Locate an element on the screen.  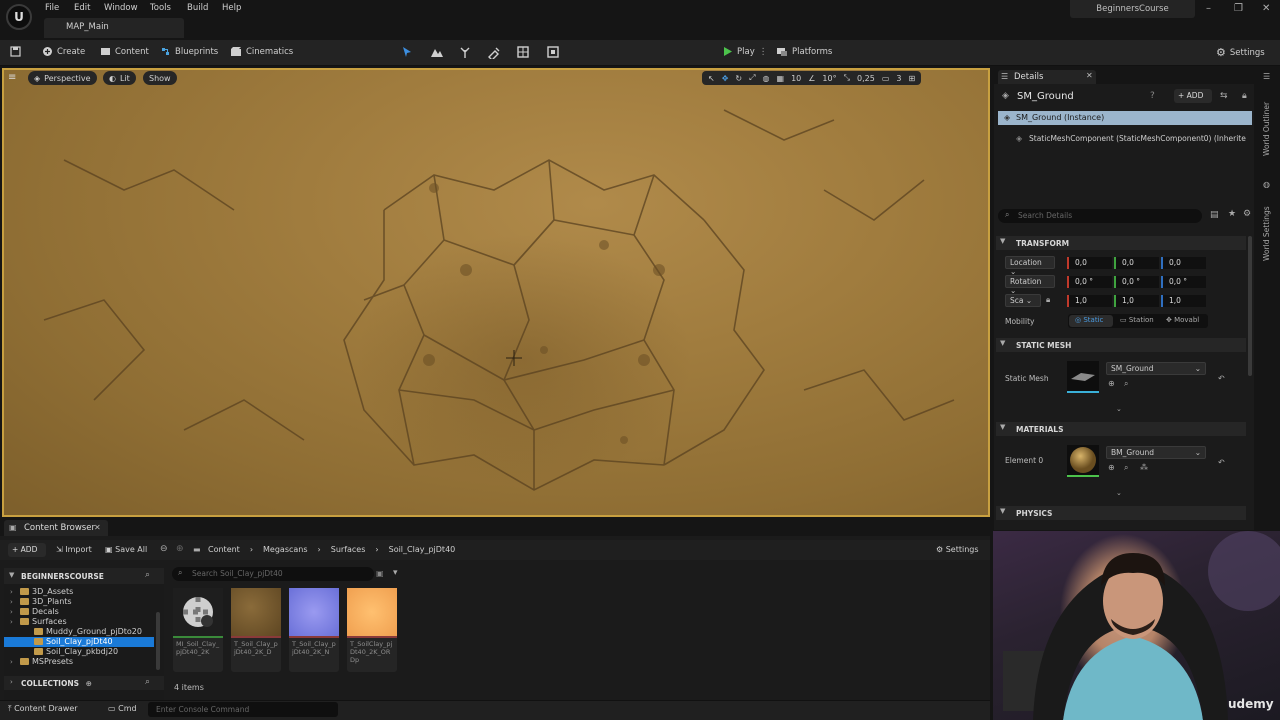
select-mode-icon is located at coordinates (407, 52).